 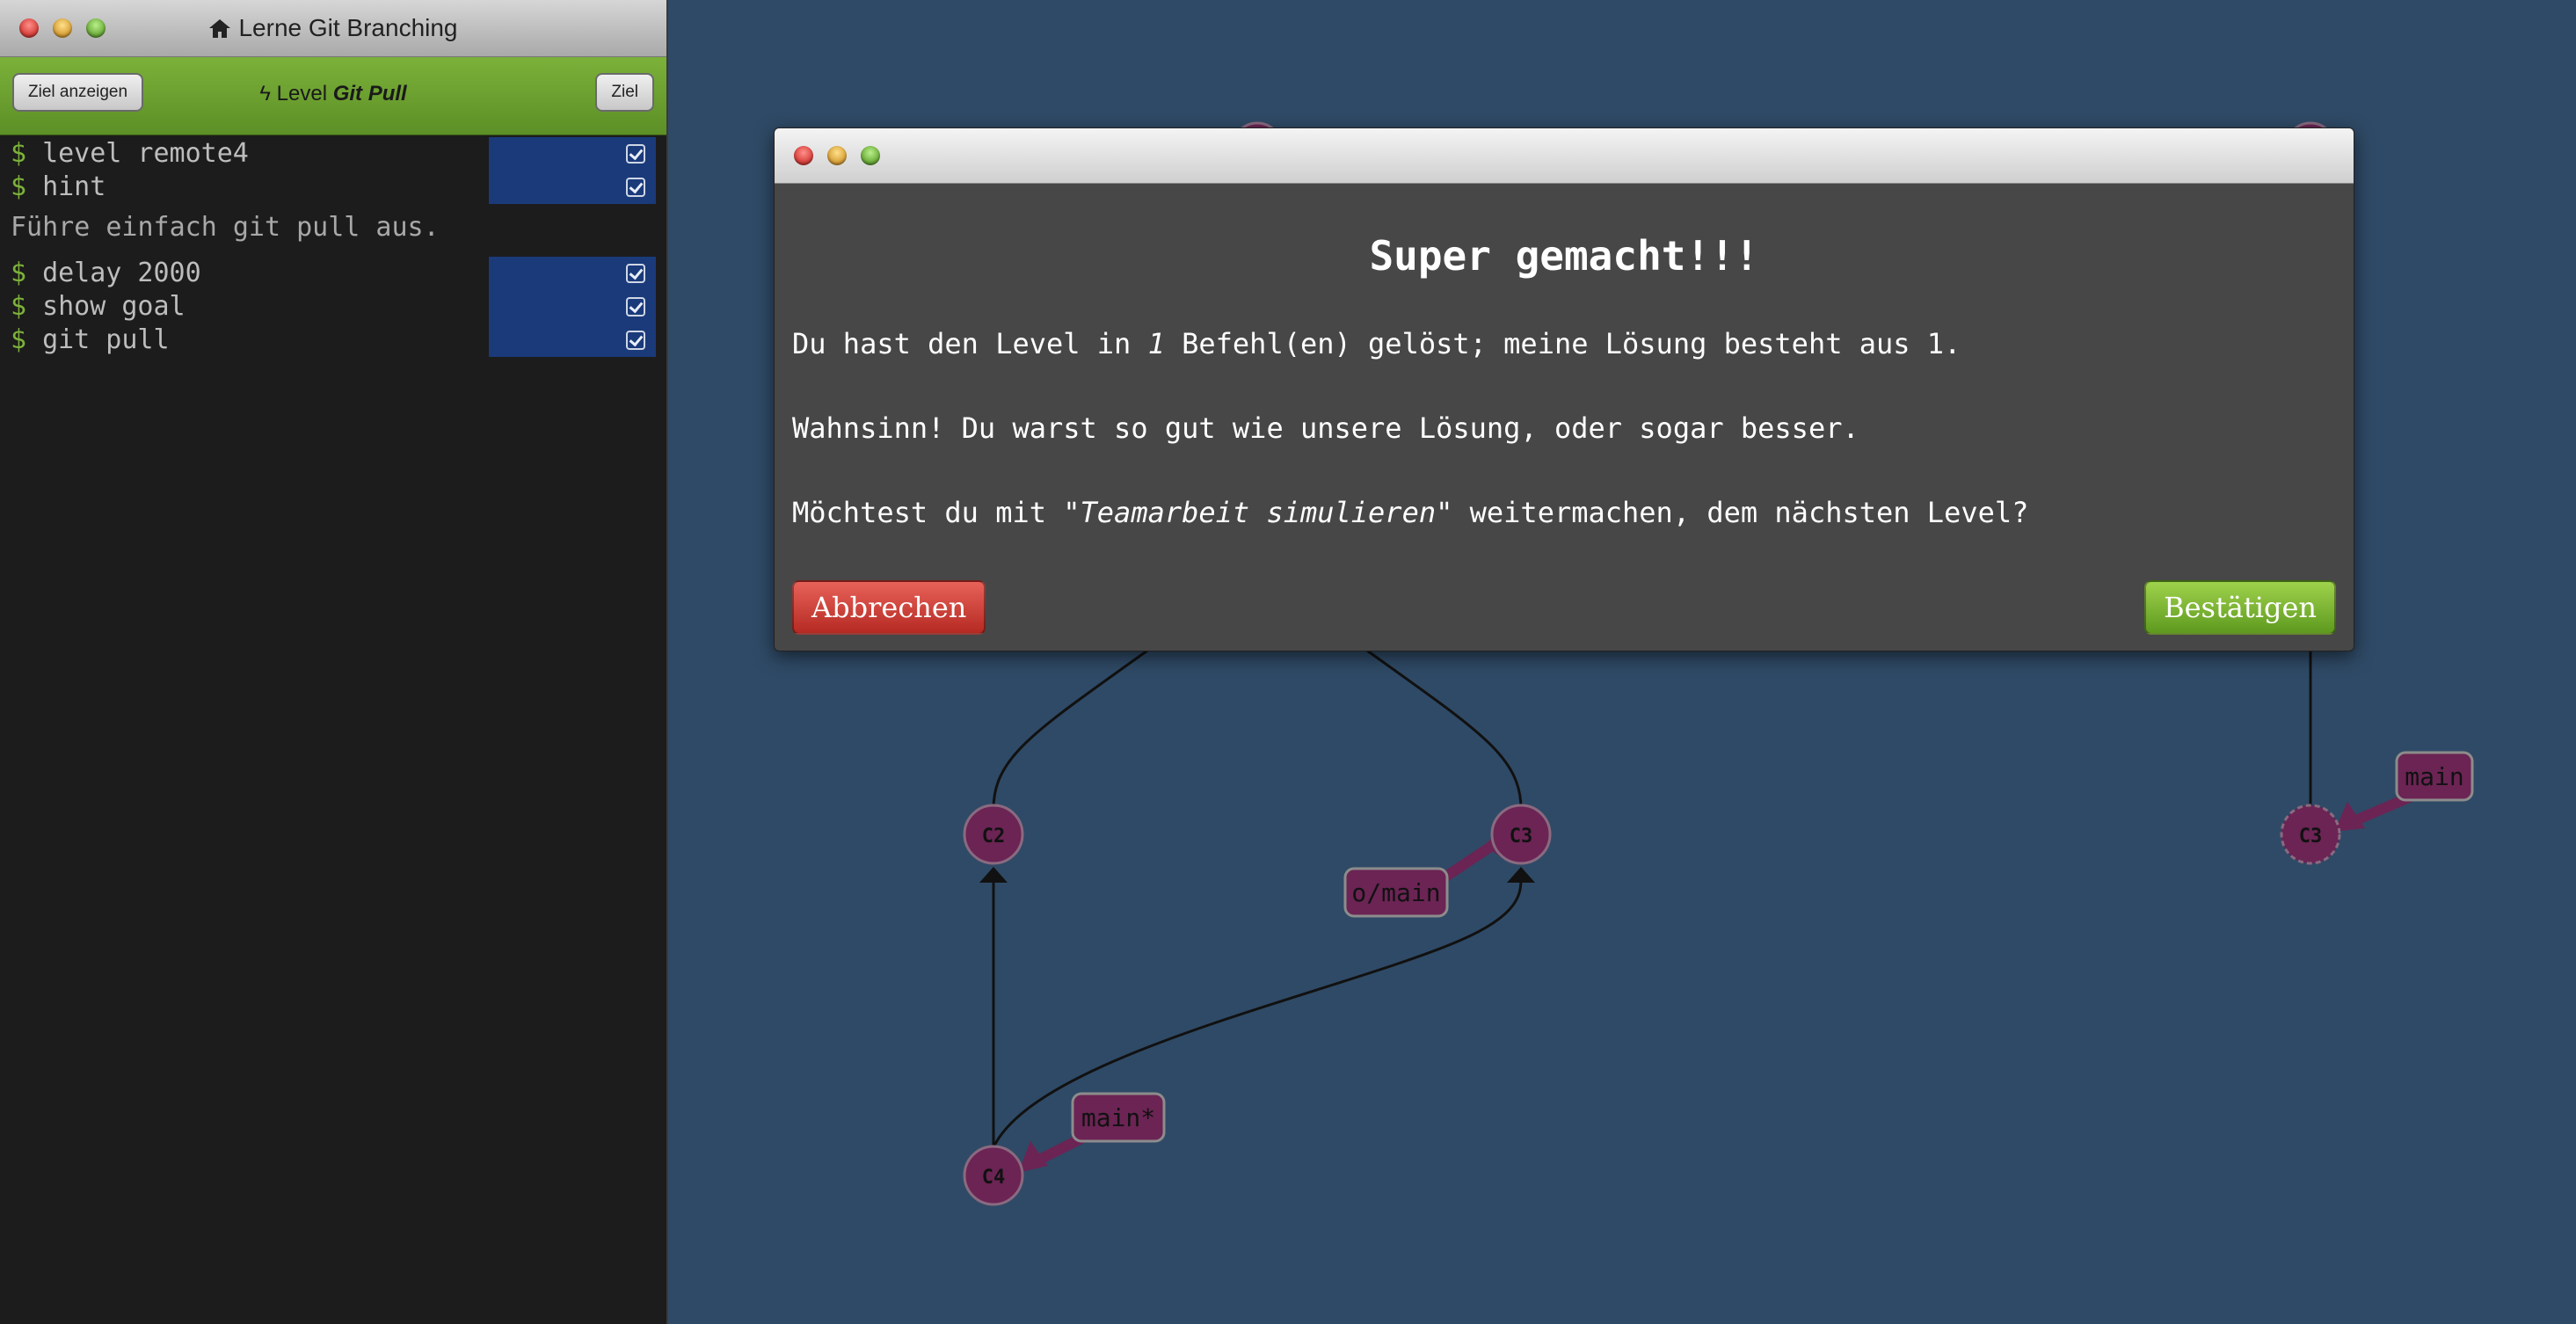 What do you see at coordinates (106, 339) in the screenshot?
I see `command-text: git pull` at bounding box center [106, 339].